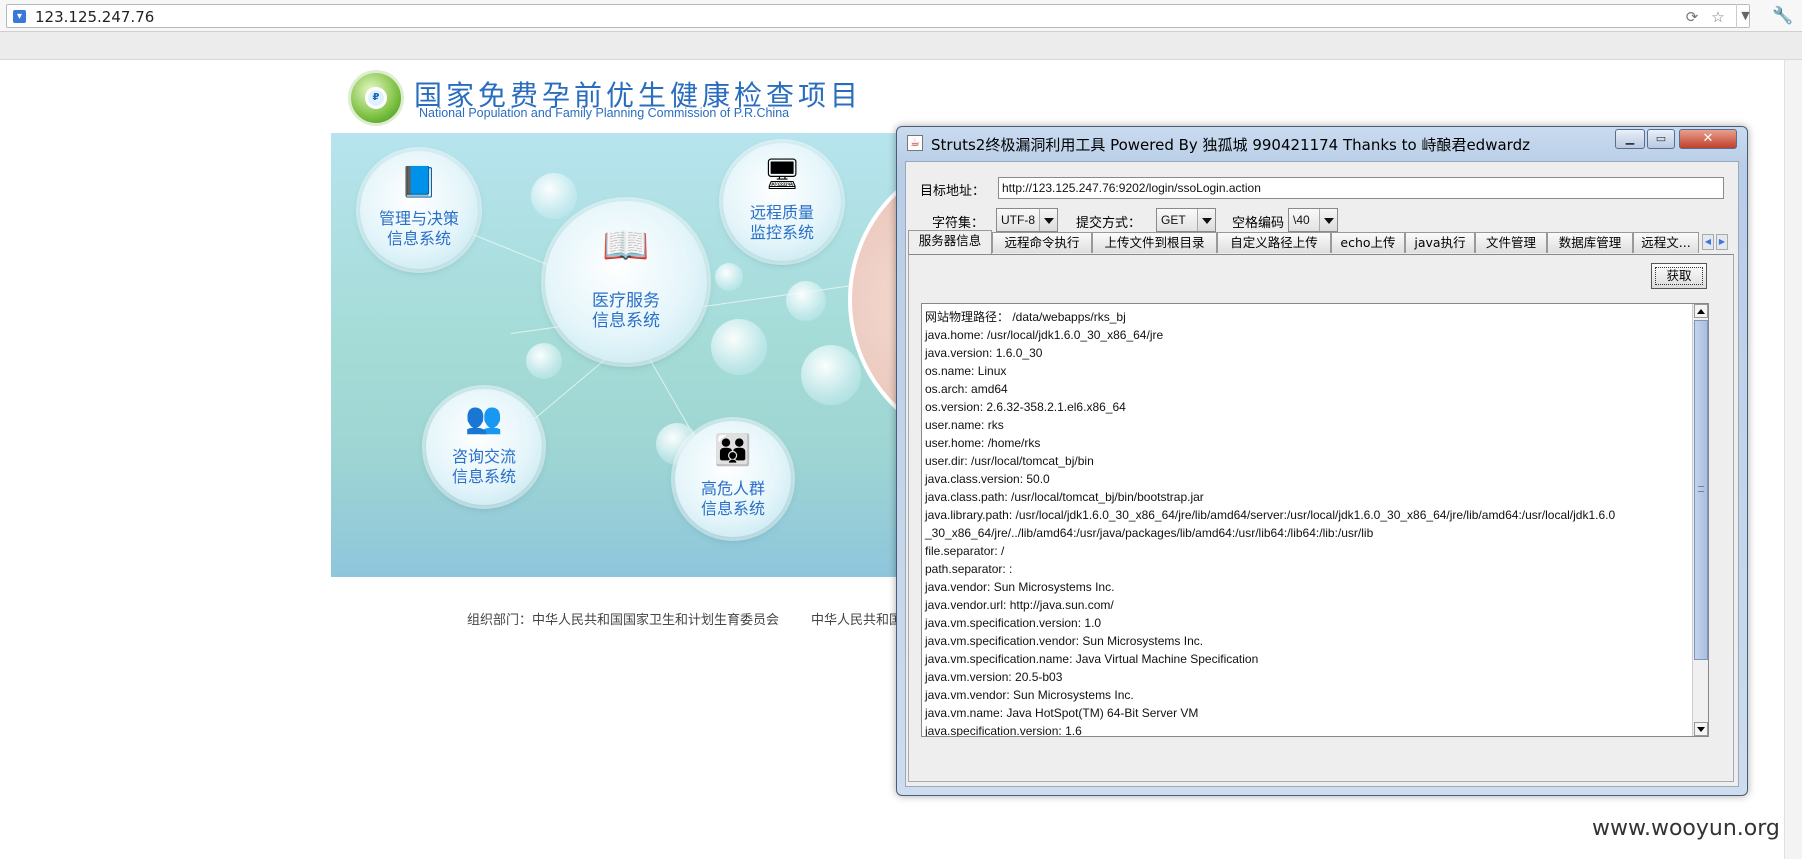 The width and height of the screenshot is (1802, 859). Describe the element at coordinates (626, 282) in the screenshot. I see `system-medical: 📖 医疗服务 信息系统` at that location.